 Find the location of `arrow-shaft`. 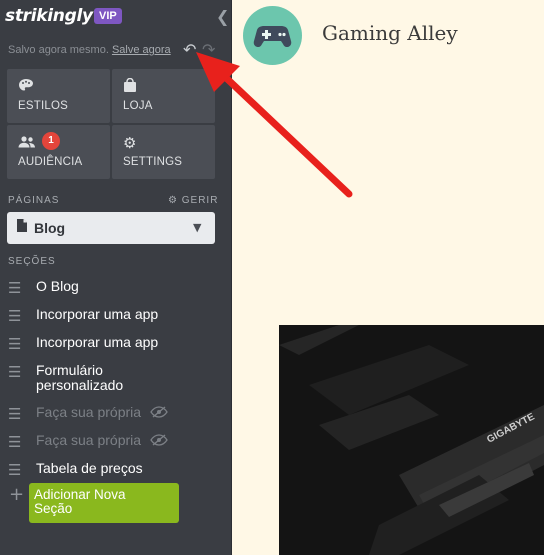

arrow-shaft is located at coordinates (285, 134).